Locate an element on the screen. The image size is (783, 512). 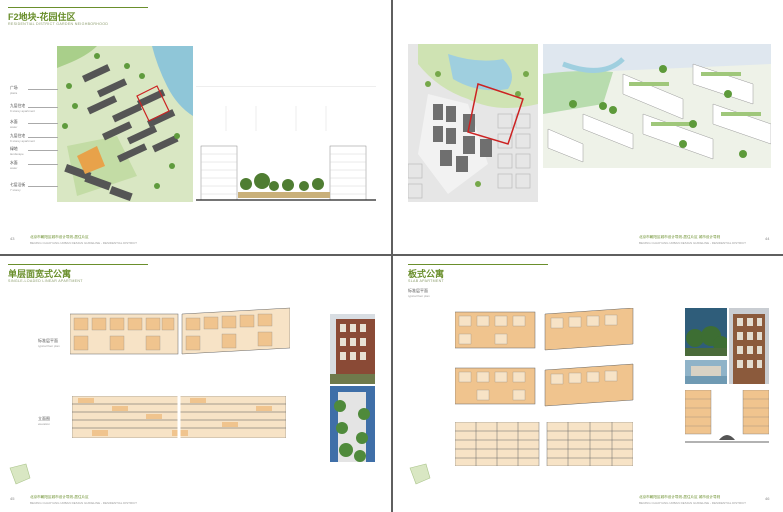
page-subtitle: SLAB APARTMENT is located at coordinates (426, 281).